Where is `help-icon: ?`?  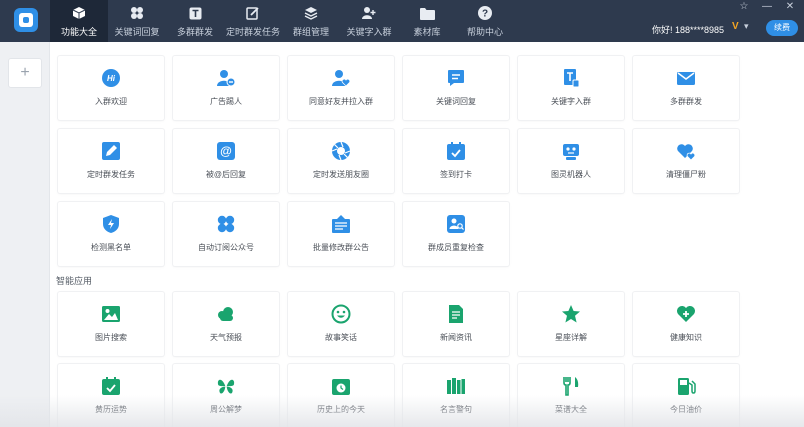 help-icon: ? is located at coordinates (485, 13).